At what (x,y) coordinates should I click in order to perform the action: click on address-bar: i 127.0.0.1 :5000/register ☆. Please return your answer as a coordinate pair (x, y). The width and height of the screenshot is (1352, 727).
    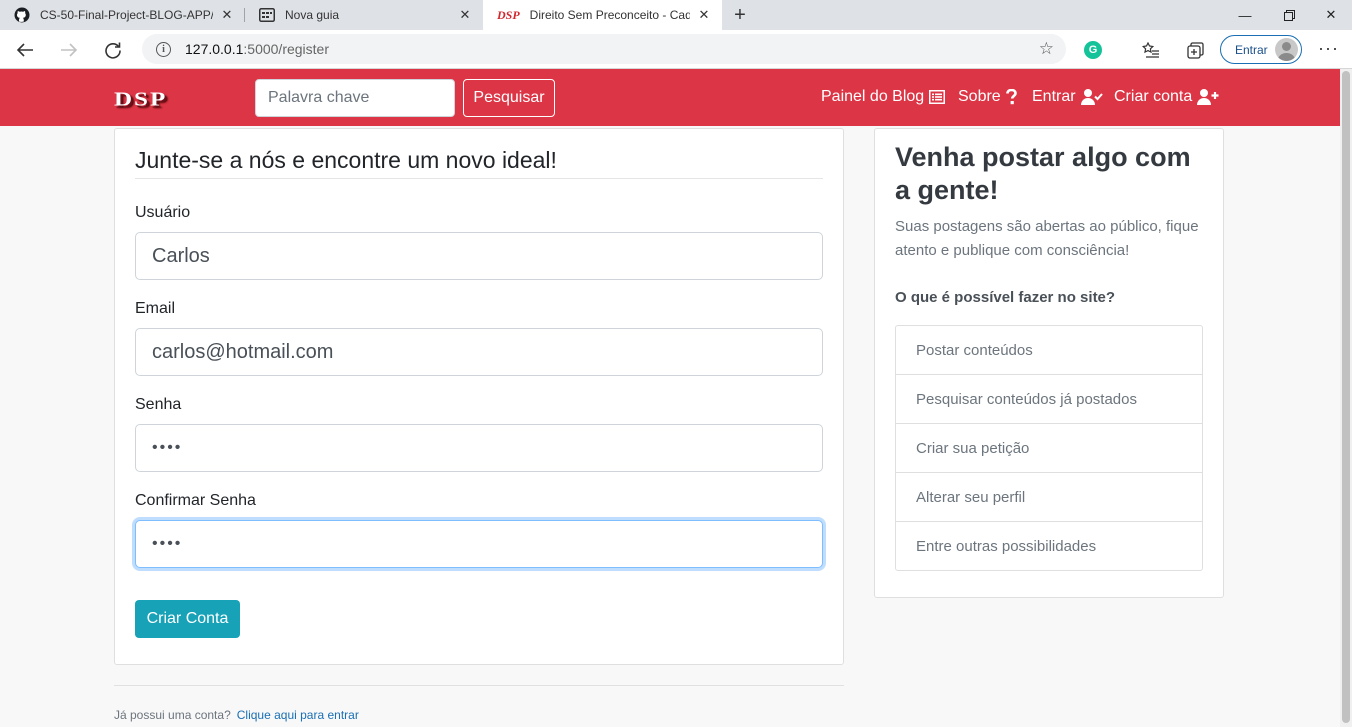
    Looking at the image, I should click on (604, 49).